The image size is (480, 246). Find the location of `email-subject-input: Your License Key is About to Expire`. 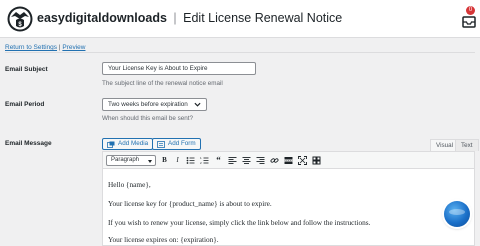

email-subject-input: Your License Key is About to Expire is located at coordinates (179, 68).